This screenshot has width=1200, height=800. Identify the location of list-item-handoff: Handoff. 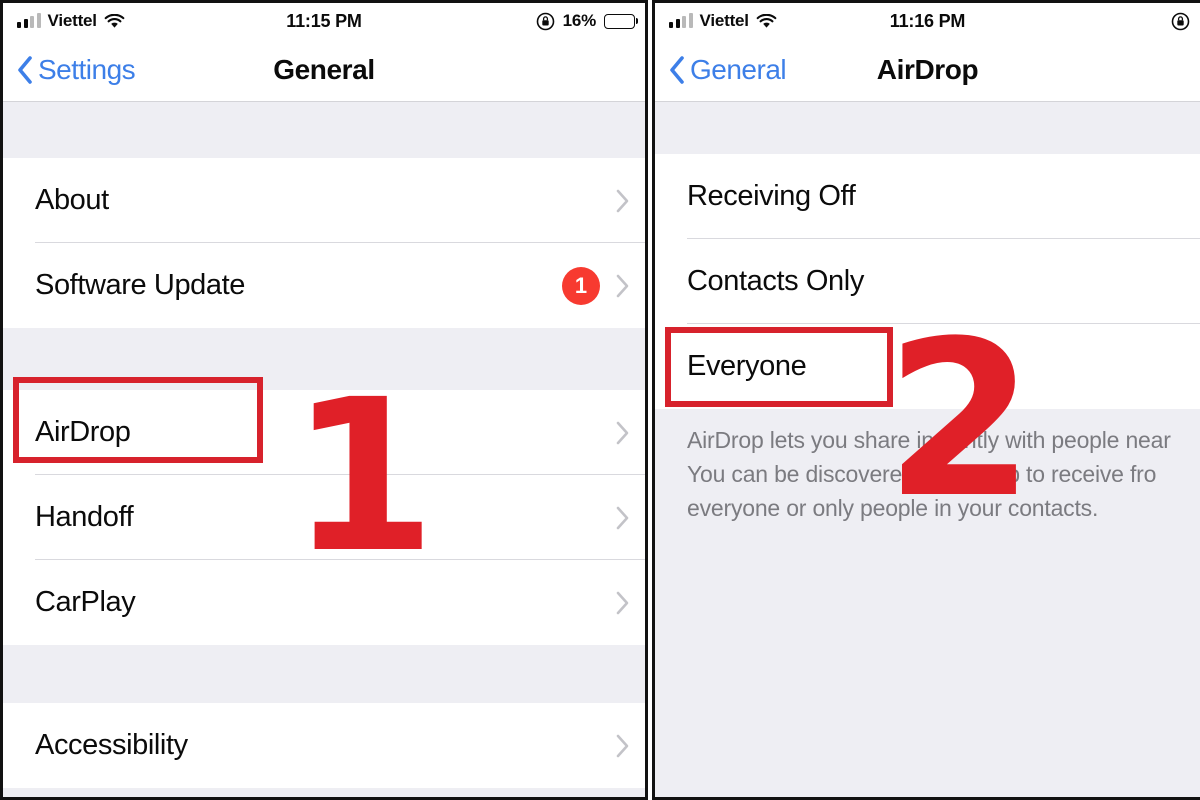
(324, 517).